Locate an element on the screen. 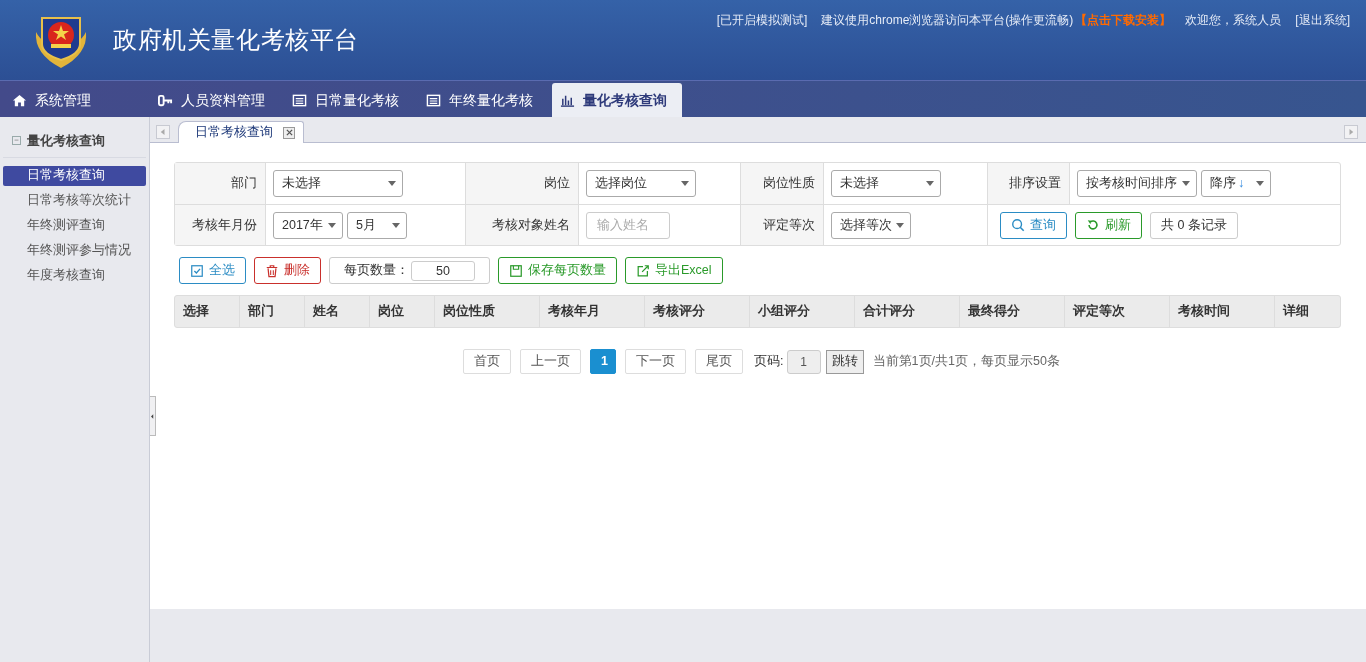 The height and width of the screenshot is (662, 1366). column-header: 姓名 is located at coordinates (326, 312).